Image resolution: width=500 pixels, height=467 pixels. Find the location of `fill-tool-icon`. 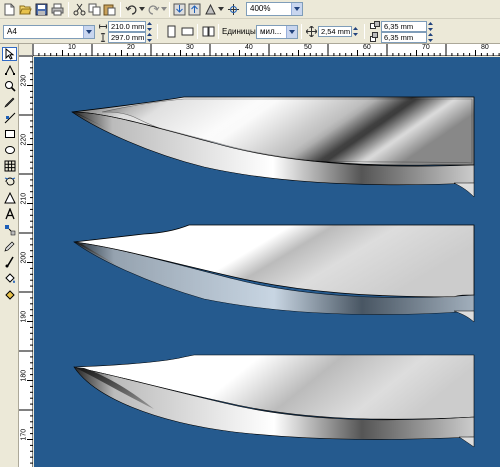

fill-tool-icon is located at coordinates (9, 278).